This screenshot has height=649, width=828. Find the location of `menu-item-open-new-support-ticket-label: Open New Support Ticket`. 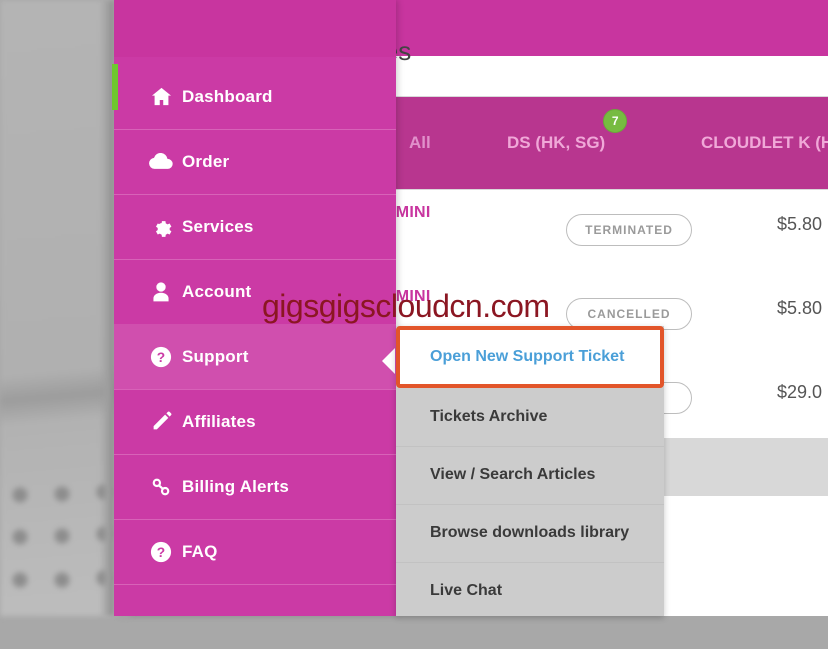

menu-item-open-new-support-ticket-label: Open New Support Ticket is located at coordinates (527, 356).